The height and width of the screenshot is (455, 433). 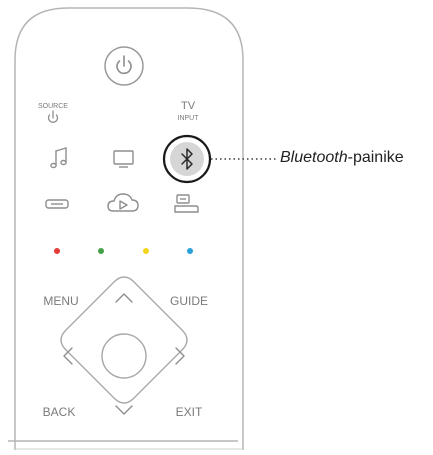 I want to click on power-button, so click(x=124, y=66).